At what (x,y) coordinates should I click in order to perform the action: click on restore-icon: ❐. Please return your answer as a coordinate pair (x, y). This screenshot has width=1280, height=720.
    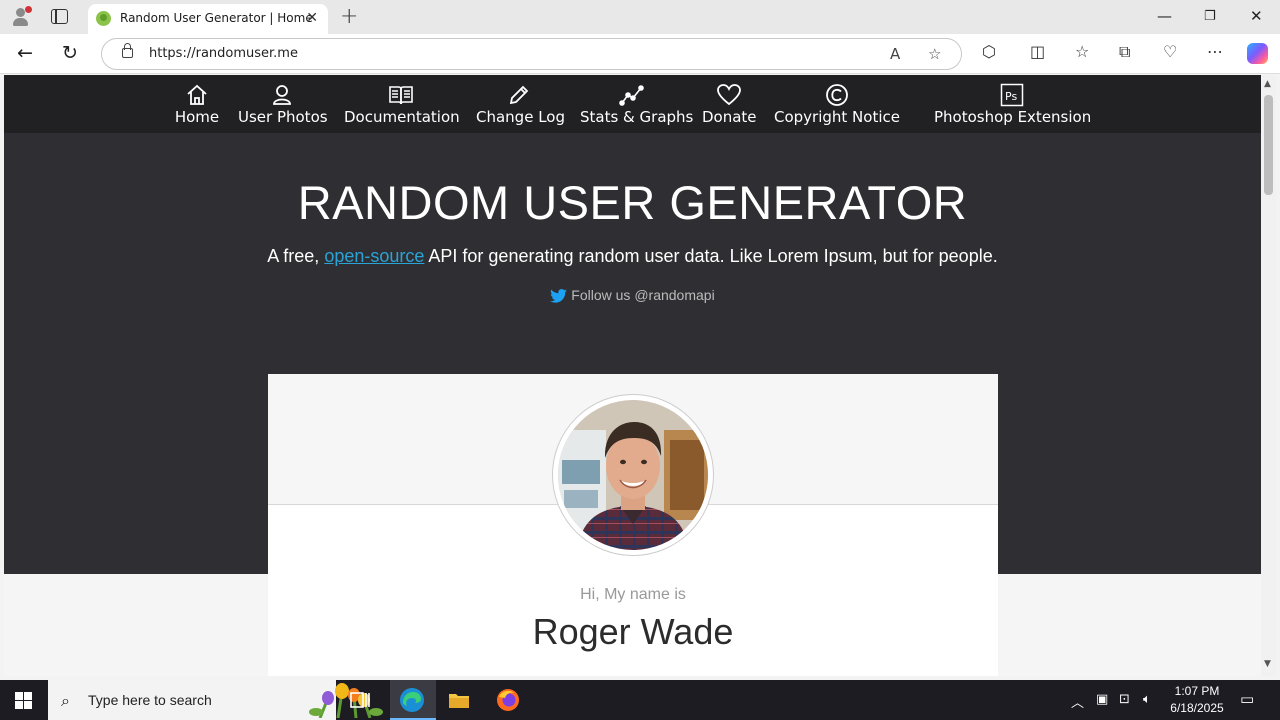
    Looking at the image, I should click on (1210, 16).